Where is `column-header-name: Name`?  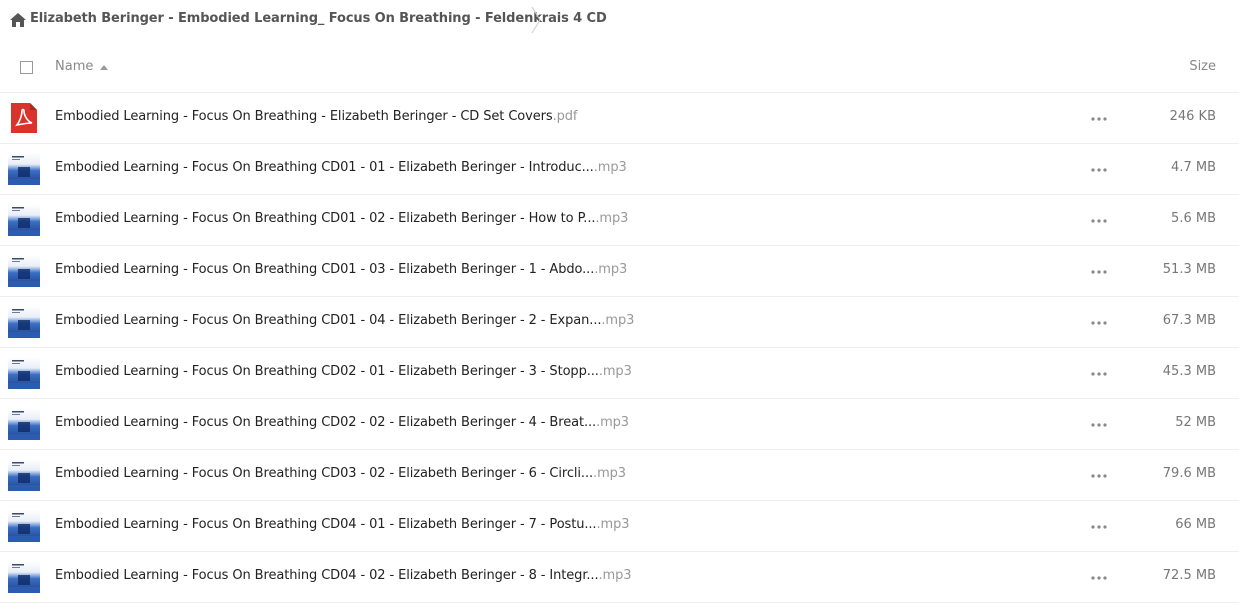 column-header-name: Name is located at coordinates (74, 66).